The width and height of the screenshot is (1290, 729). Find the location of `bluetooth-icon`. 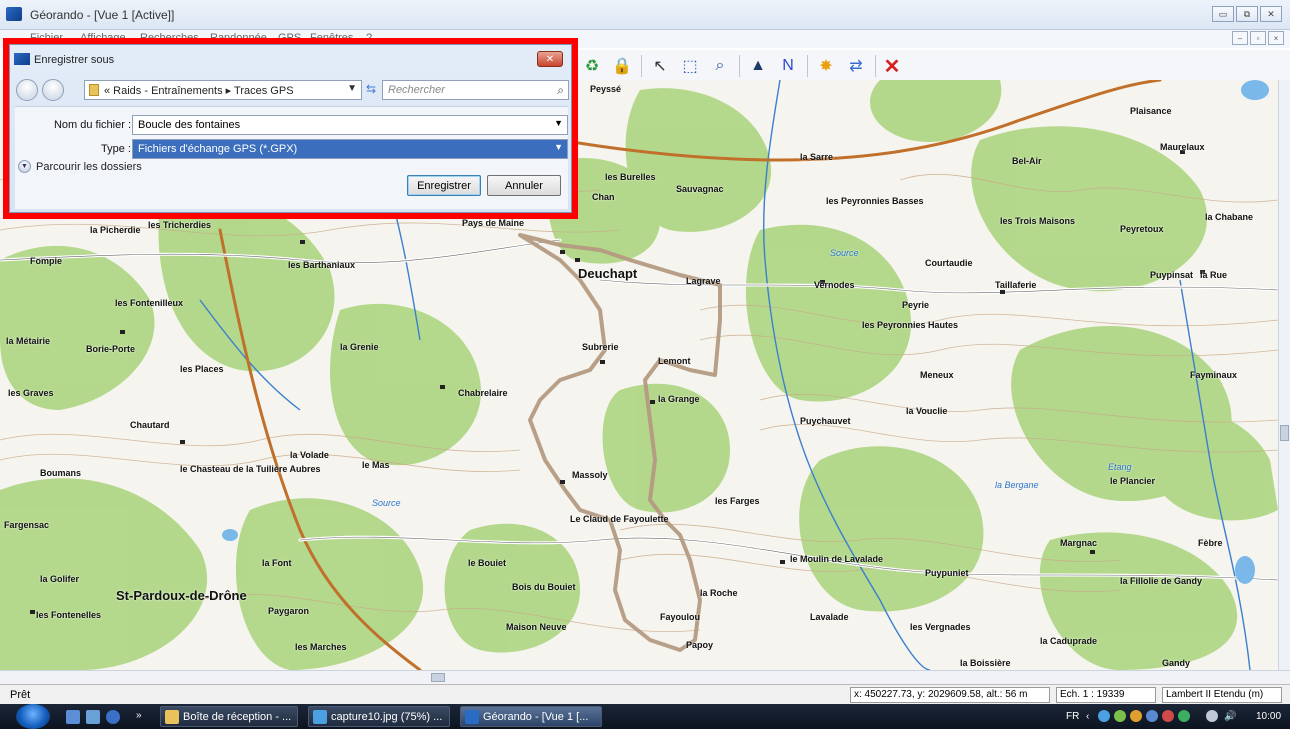

bluetooth-icon is located at coordinates (1152, 716).